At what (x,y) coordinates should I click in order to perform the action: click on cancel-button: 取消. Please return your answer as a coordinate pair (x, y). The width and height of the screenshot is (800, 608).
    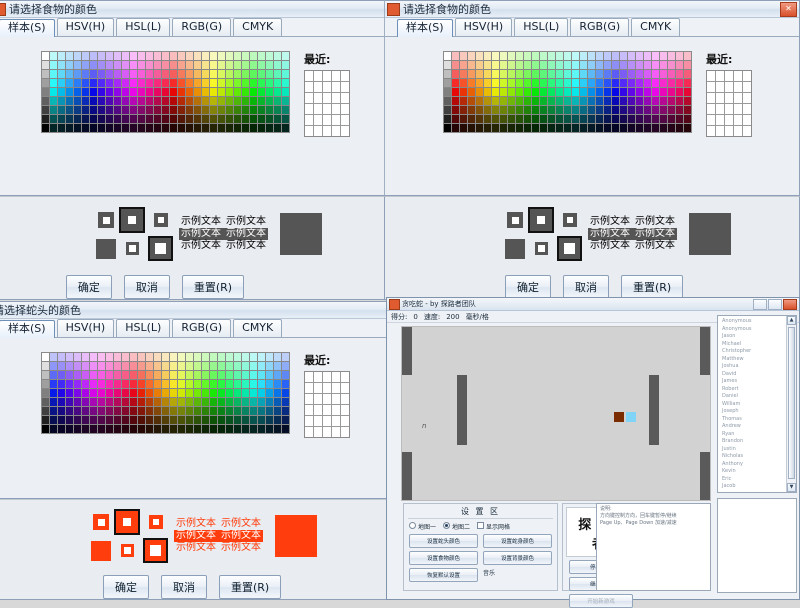
    Looking at the image, I should click on (586, 287).